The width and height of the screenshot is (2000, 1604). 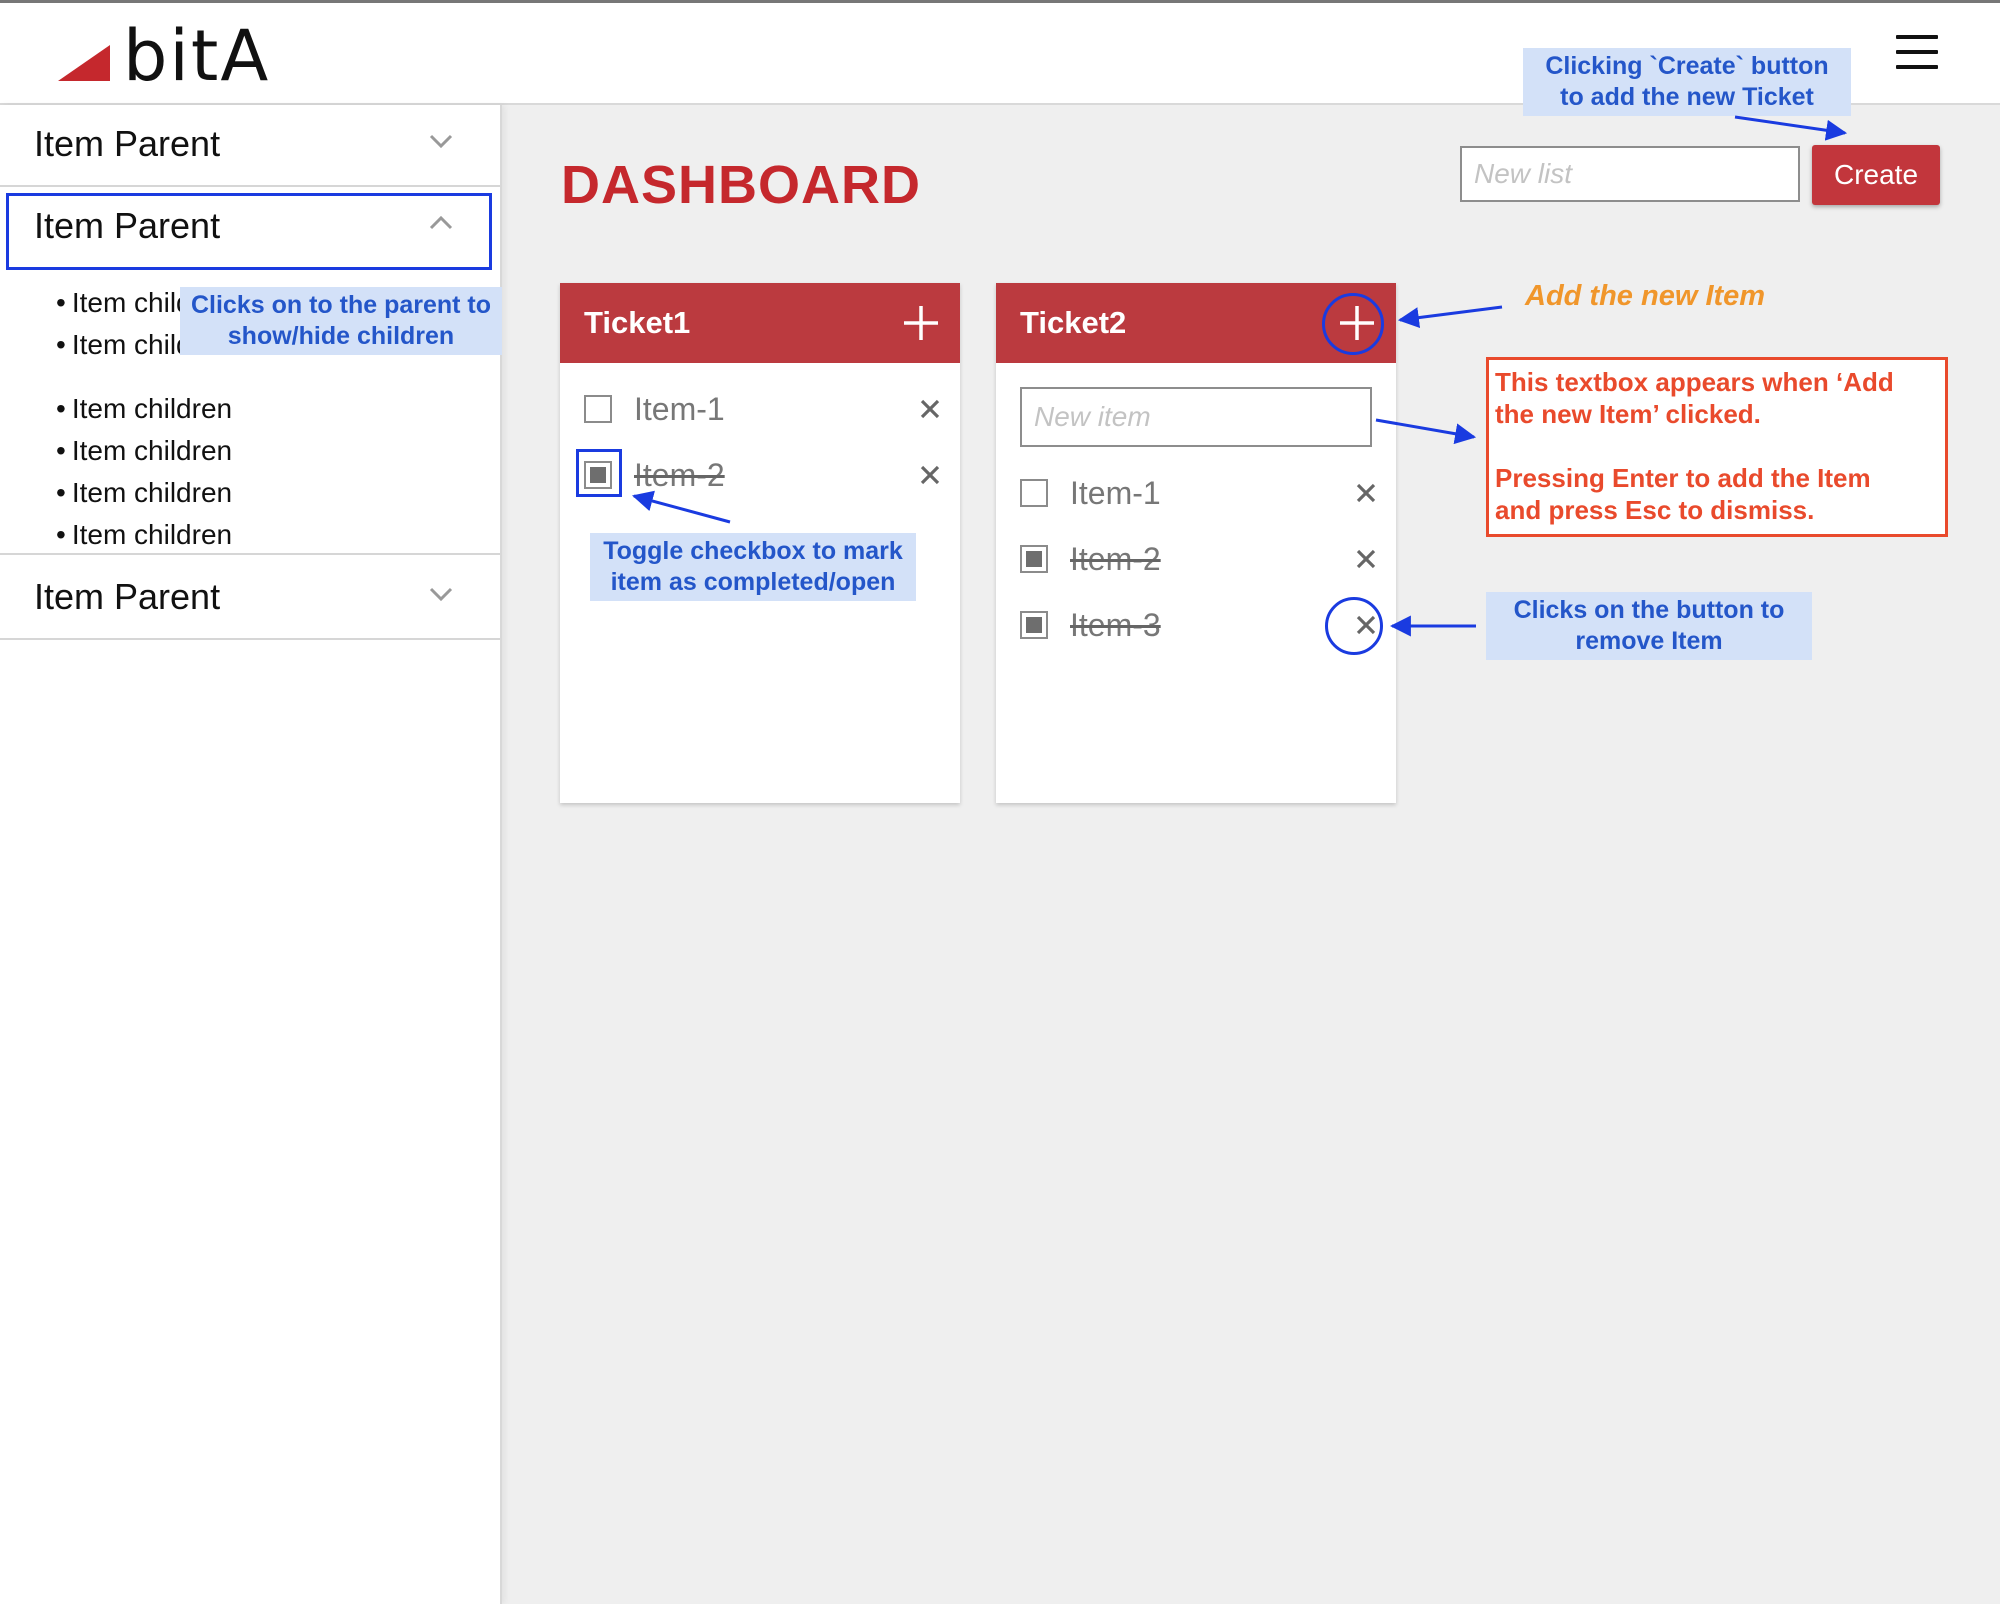 I want to click on logo-text: bitA, so click(x=197, y=56).